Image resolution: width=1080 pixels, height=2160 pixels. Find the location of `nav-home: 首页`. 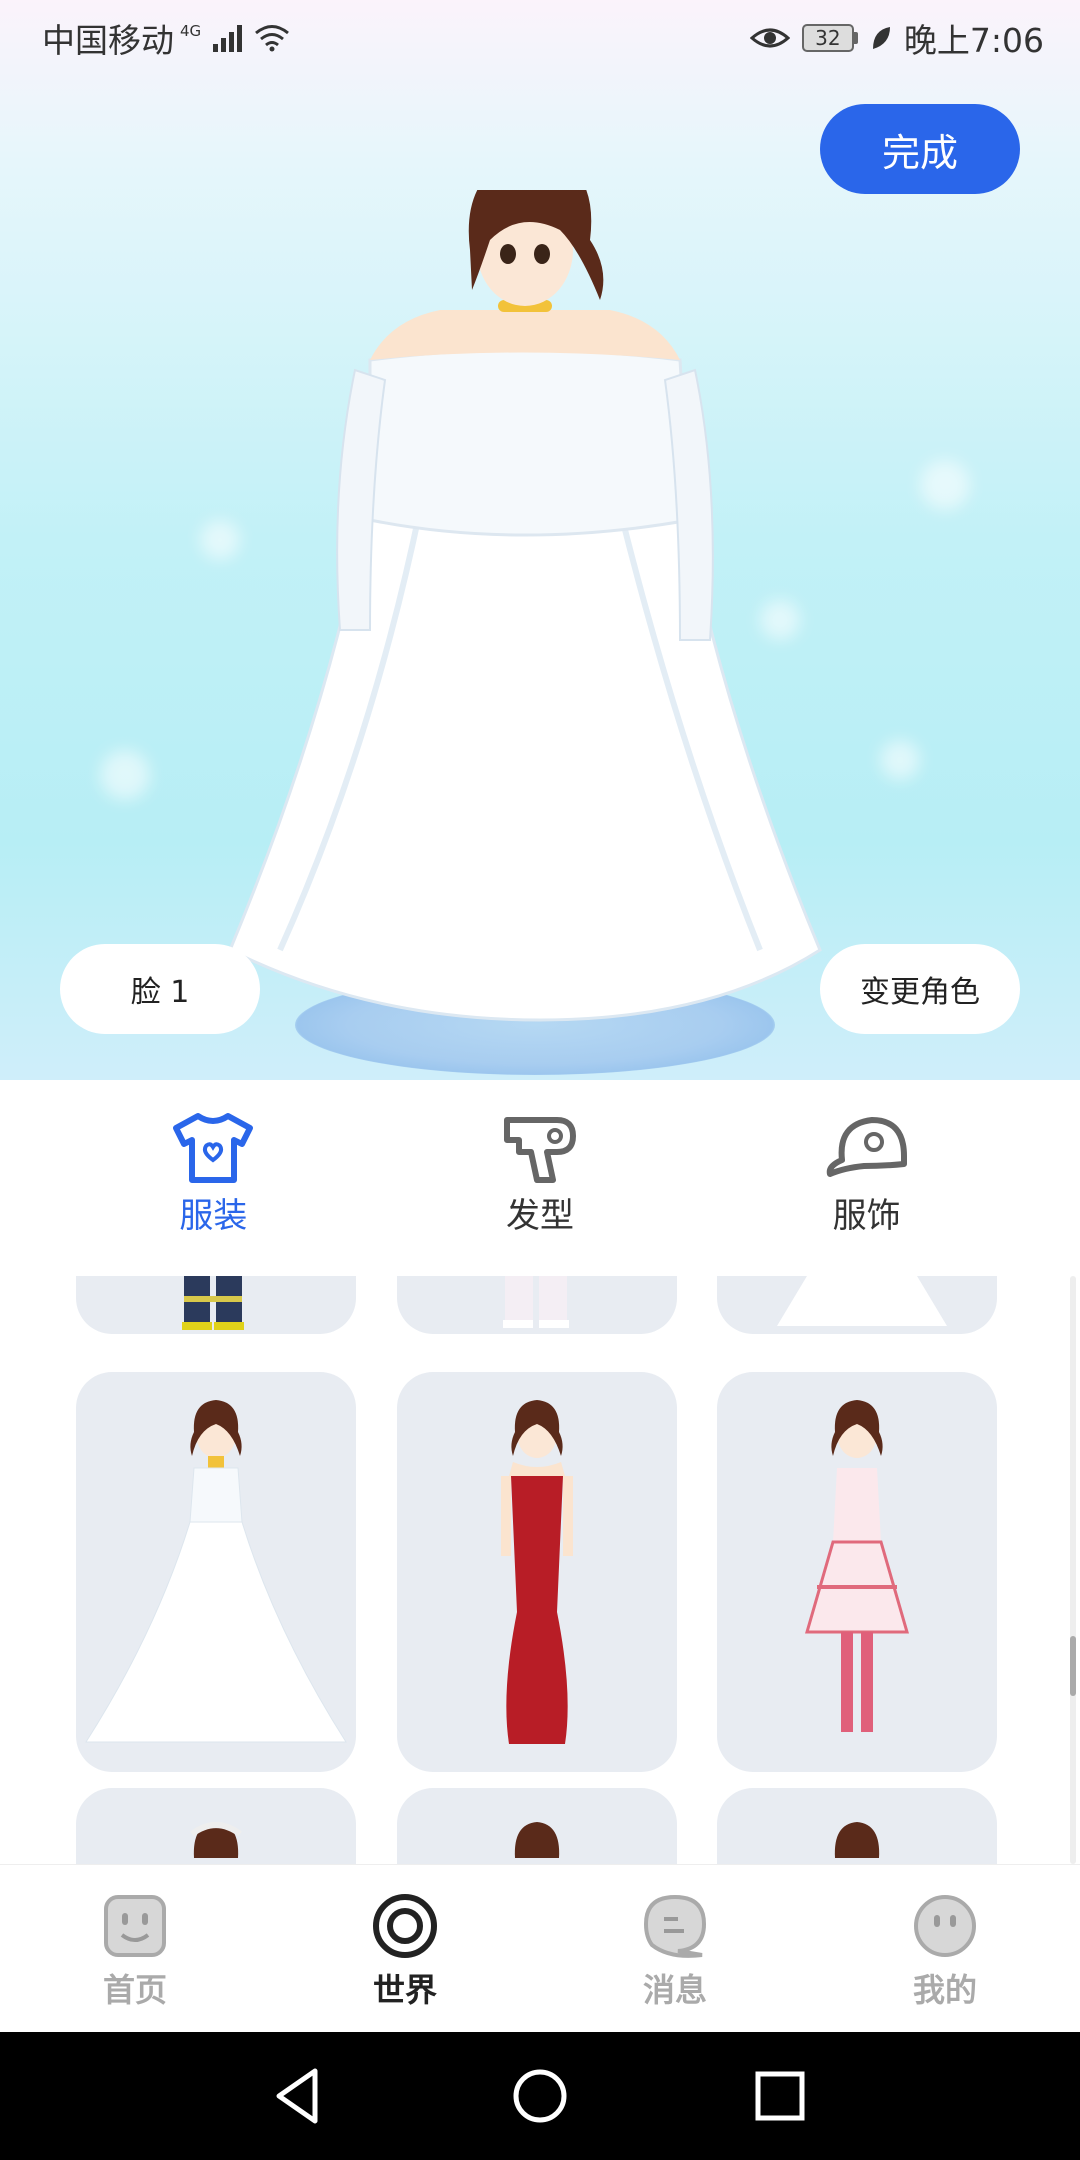

nav-home: 首页 is located at coordinates (135, 1948).